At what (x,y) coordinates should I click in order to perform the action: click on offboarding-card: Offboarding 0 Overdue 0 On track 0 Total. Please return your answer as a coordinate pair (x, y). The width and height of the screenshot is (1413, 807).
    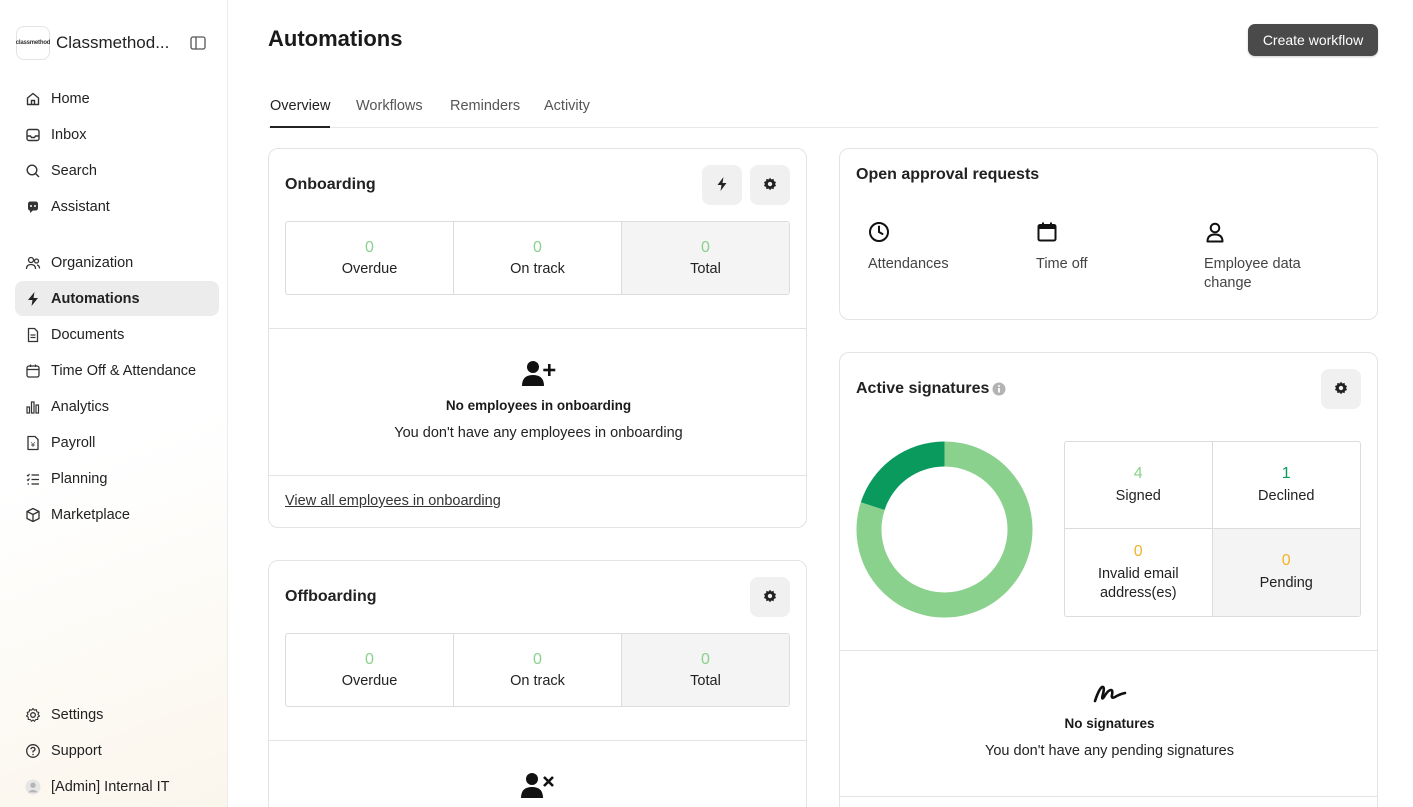
    Looking at the image, I should click on (537, 683).